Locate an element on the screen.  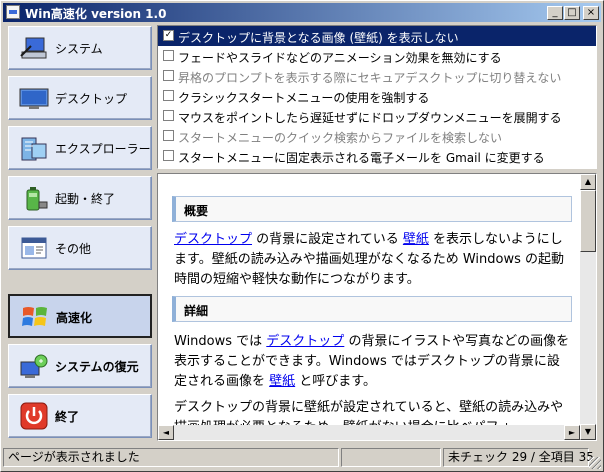
paragraph-text: の背景に設定されている is located at coordinates (327, 239).